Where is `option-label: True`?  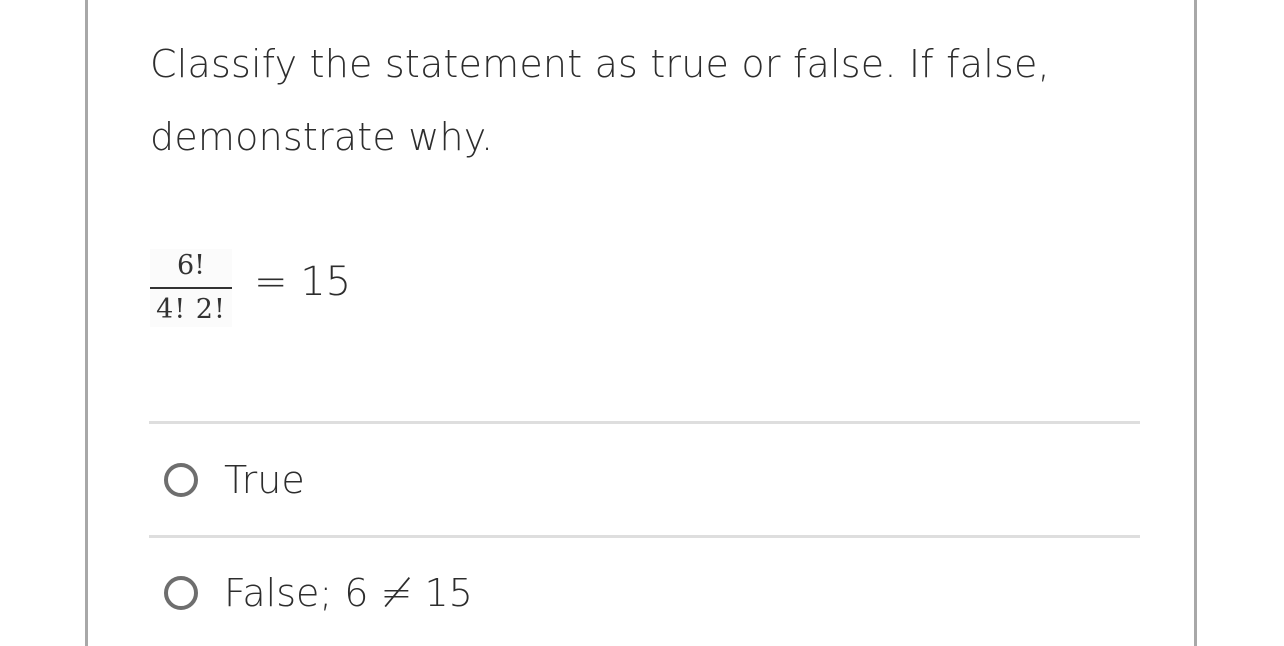 option-label: True is located at coordinates (264, 480).